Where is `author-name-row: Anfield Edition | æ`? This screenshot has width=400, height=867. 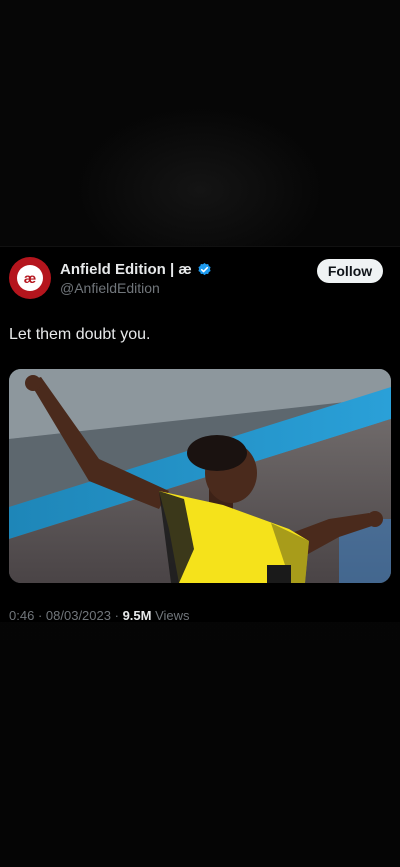 author-name-row: Anfield Edition | æ is located at coordinates (136, 269).